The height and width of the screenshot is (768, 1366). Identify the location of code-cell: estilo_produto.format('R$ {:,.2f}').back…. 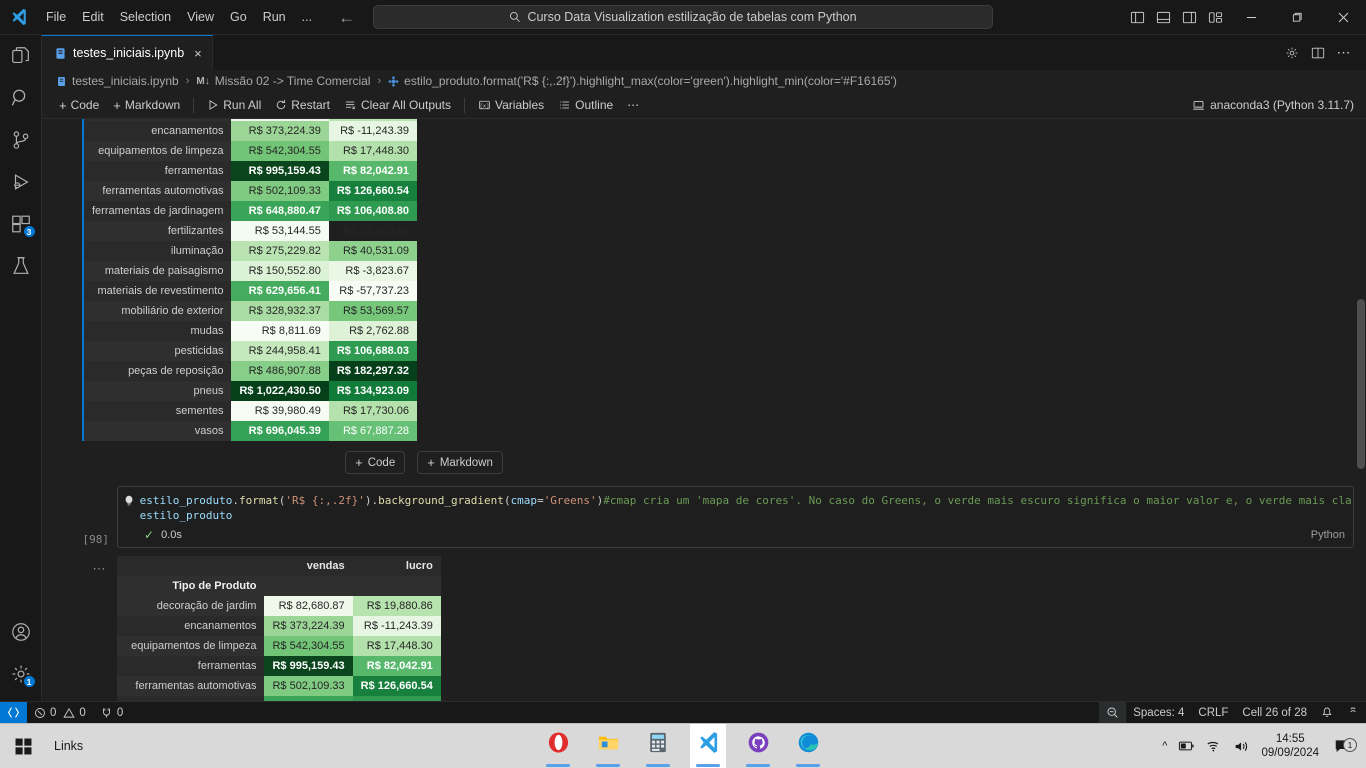
(735, 517).